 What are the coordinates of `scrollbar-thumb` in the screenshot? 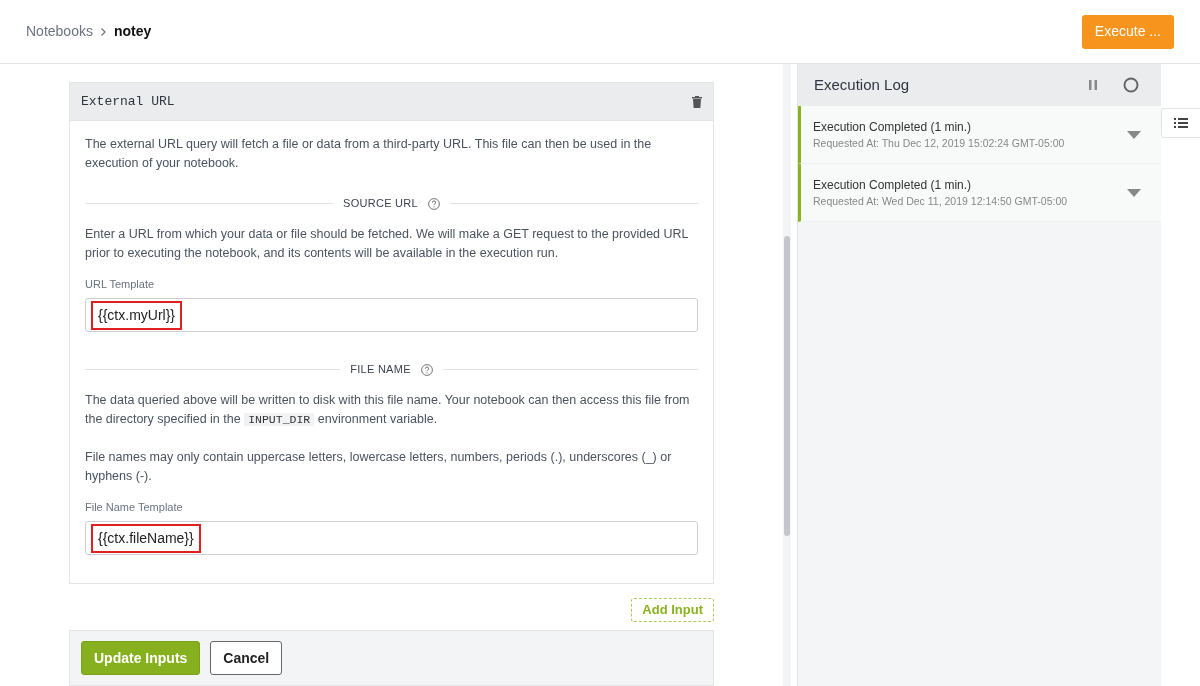 It's located at (787, 386).